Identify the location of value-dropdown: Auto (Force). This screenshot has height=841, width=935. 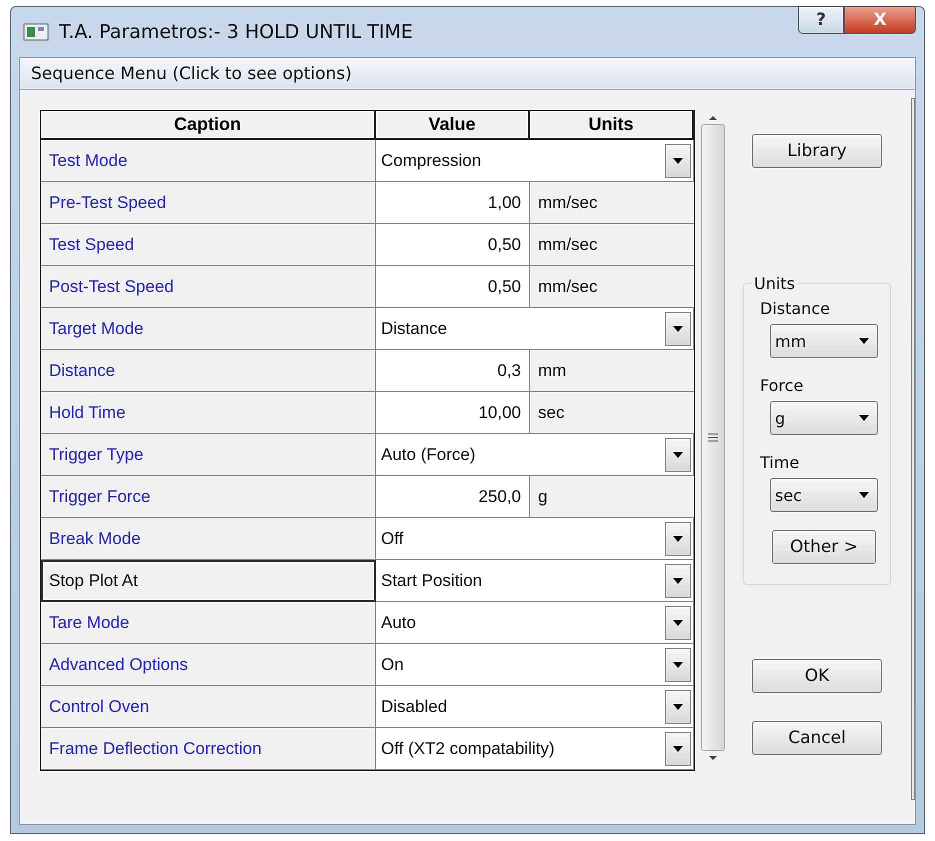
(535, 455).